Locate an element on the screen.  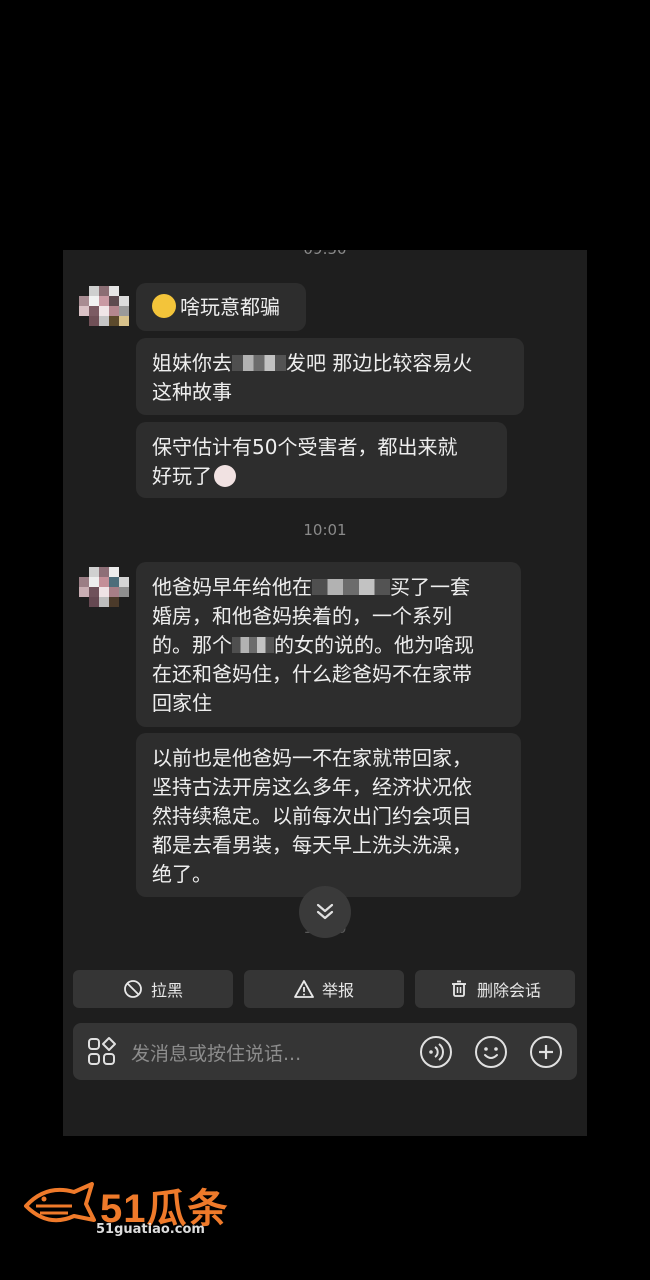
message-text: 都是去看男装，每天早上洗头洗澡， is located at coordinates (312, 845).